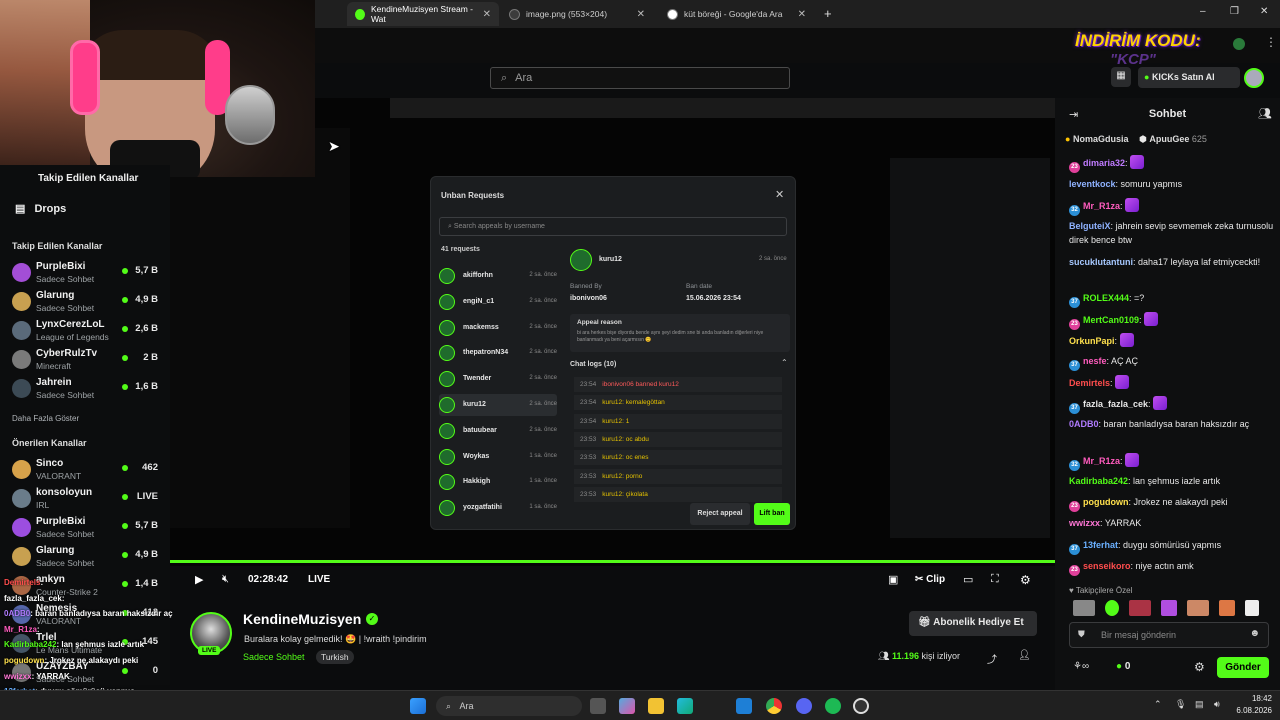 This screenshot has height=720, width=1280. What do you see at coordinates (1243, 667) in the screenshot?
I see `send-button: Gönder` at bounding box center [1243, 667].